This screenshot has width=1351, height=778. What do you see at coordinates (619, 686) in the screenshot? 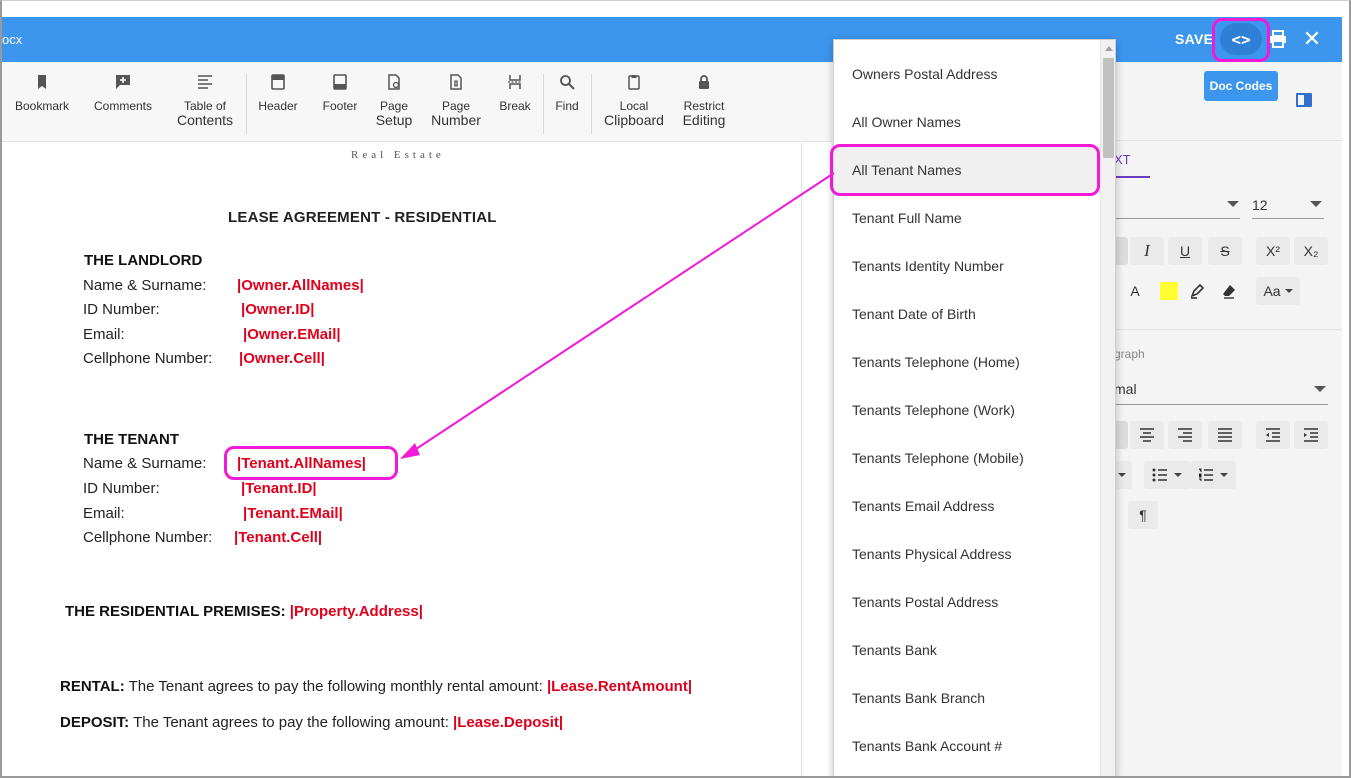
I see `merge-code-rent-amount: |Lease.RentAmount|` at bounding box center [619, 686].